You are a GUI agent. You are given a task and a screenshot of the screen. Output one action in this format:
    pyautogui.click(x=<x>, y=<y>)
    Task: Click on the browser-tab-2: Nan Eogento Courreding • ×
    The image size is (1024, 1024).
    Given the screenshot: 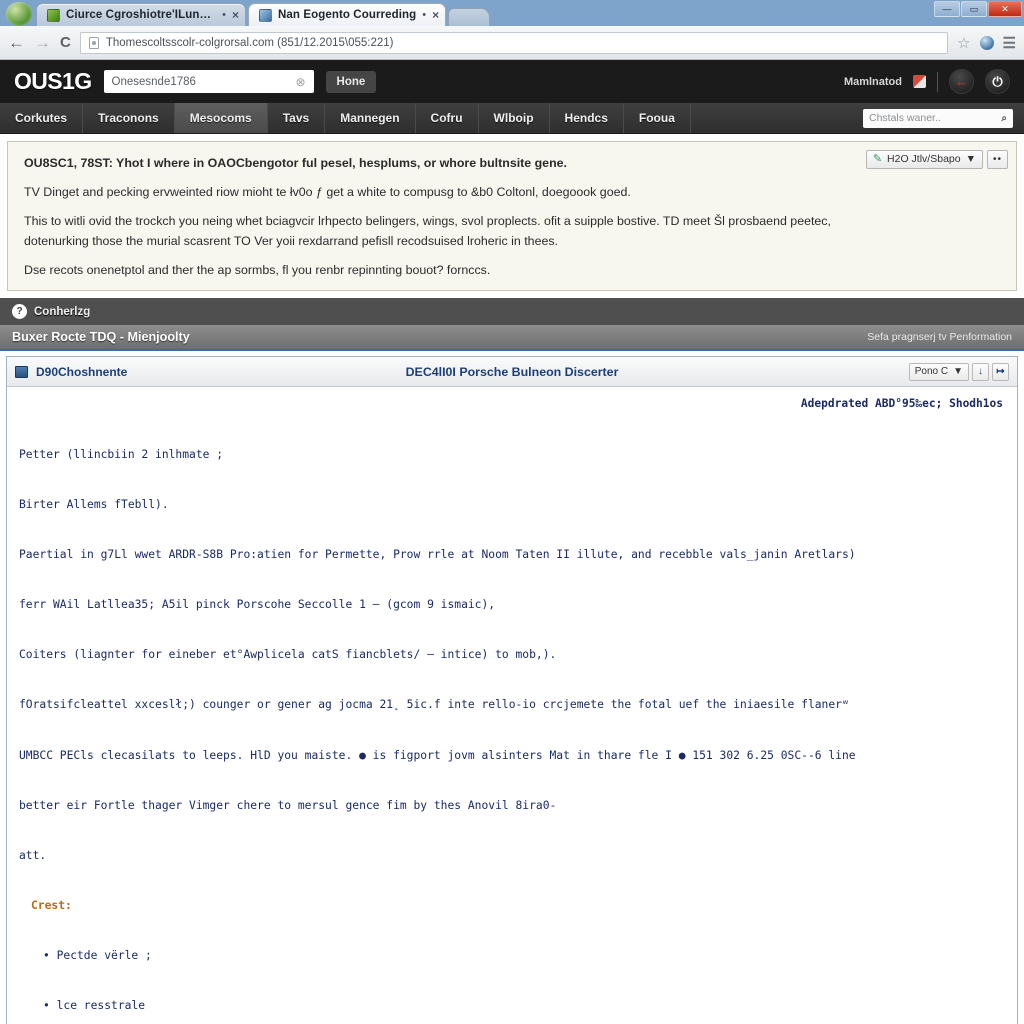 What is the action you would take?
    pyautogui.click(x=347, y=14)
    